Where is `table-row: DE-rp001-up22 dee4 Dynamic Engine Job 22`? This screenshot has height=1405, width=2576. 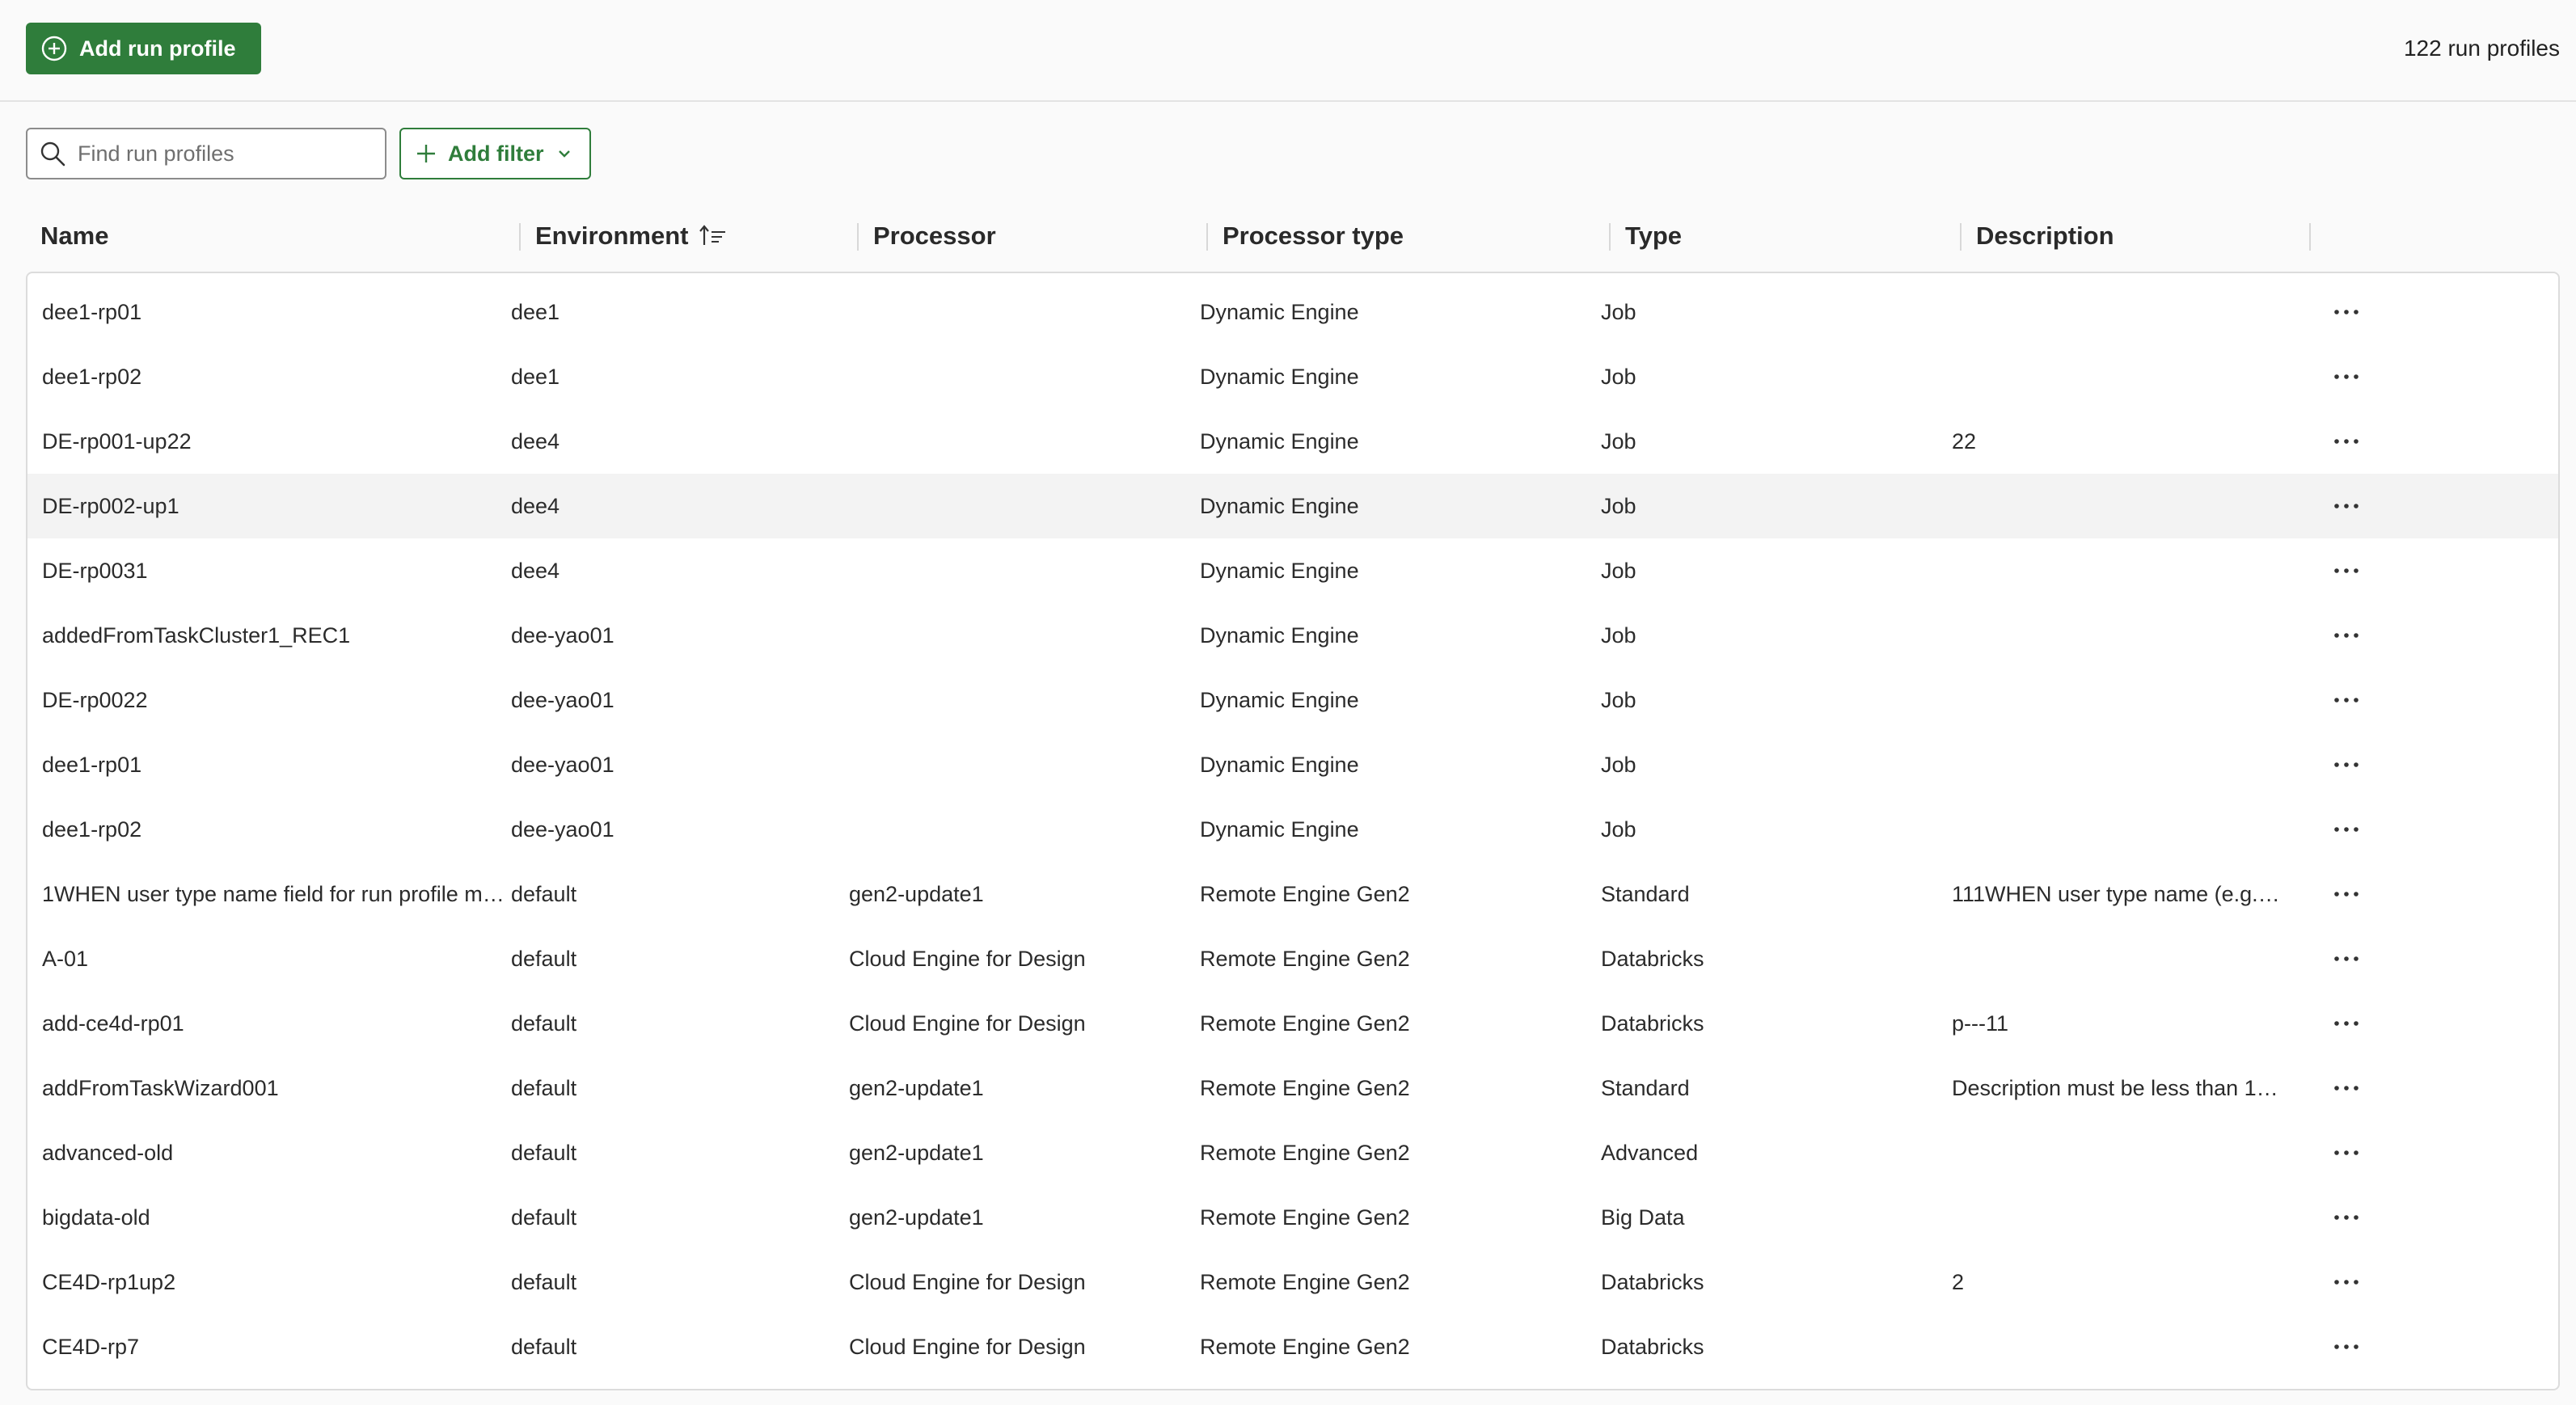 table-row: DE-rp001-up22 dee4 Dynamic Engine Job 22 is located at coordinates (1292, 441).